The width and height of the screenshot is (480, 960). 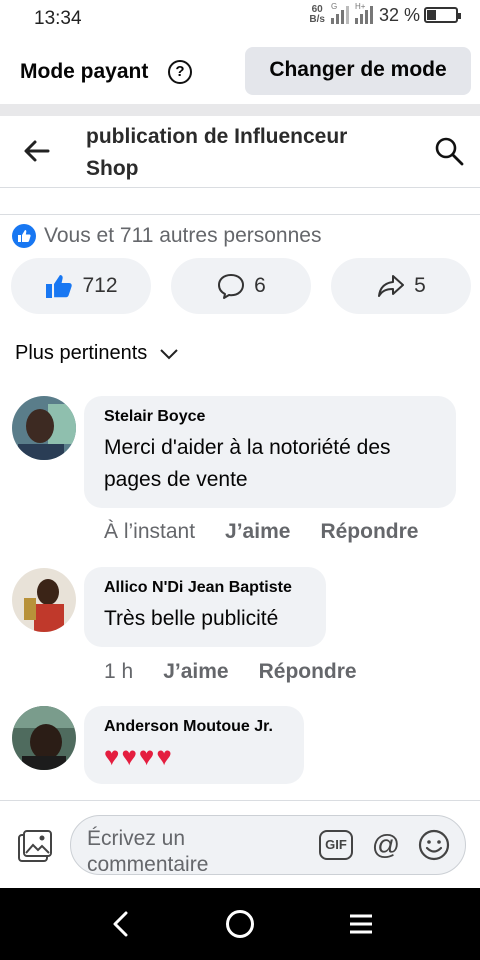 I want to click on emoji-icon, so click(x=434, y=845).